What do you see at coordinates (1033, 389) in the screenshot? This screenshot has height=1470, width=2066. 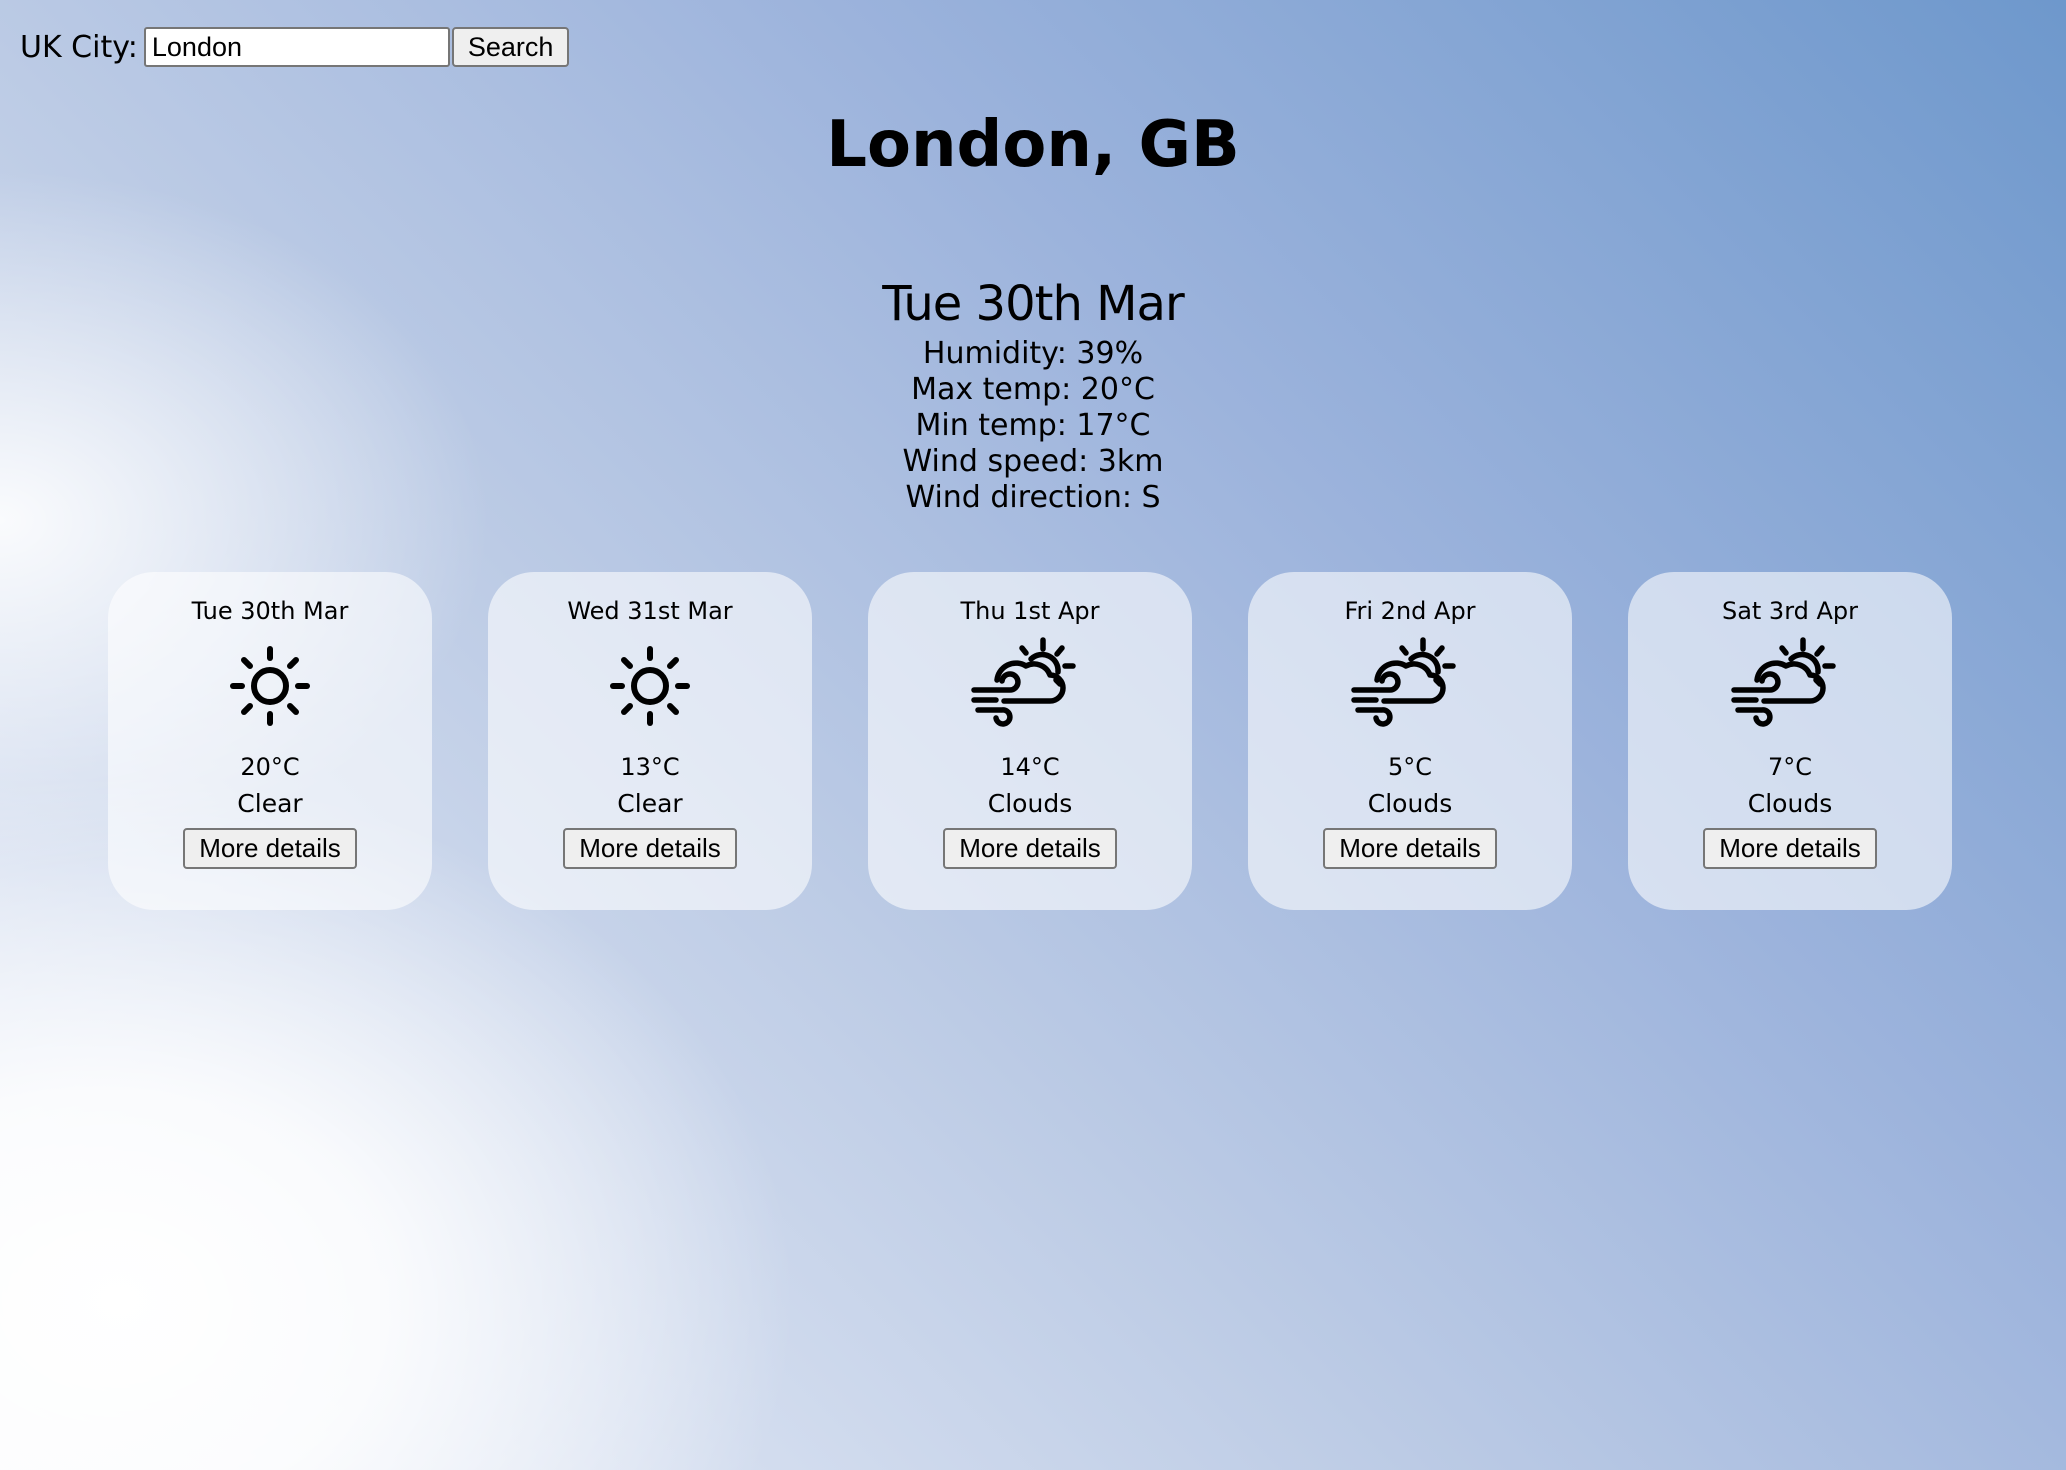 I see `current-max-temp: Max temp: 20°C` at bounding box center [1033, 389].